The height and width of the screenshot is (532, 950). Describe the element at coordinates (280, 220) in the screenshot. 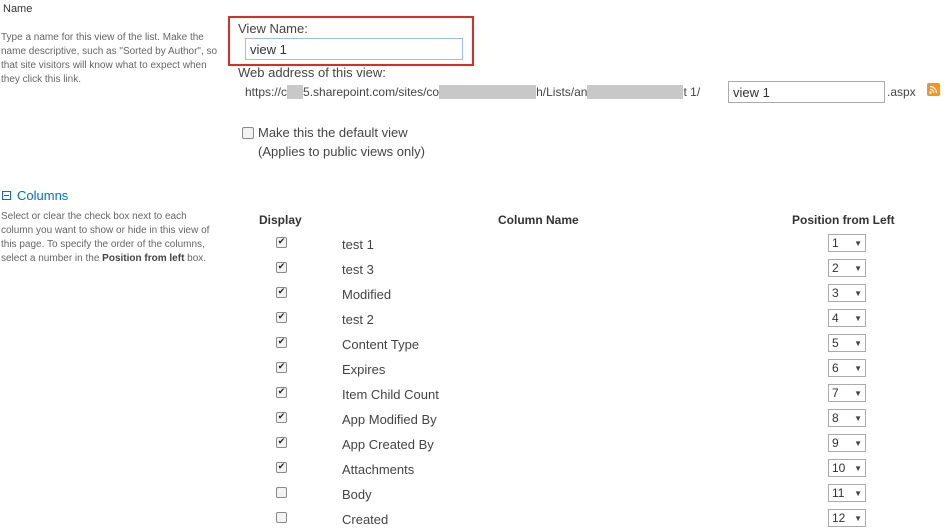

I see `header-display: Display` at that location.